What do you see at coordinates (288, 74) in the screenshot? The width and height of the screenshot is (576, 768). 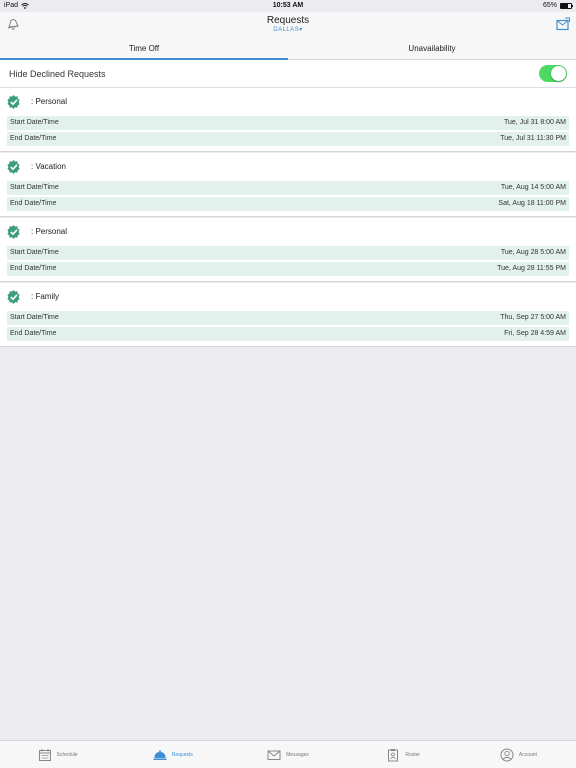 I see `hide-declined-row: Hide Declined Requests` at bounding box center [288, 74].